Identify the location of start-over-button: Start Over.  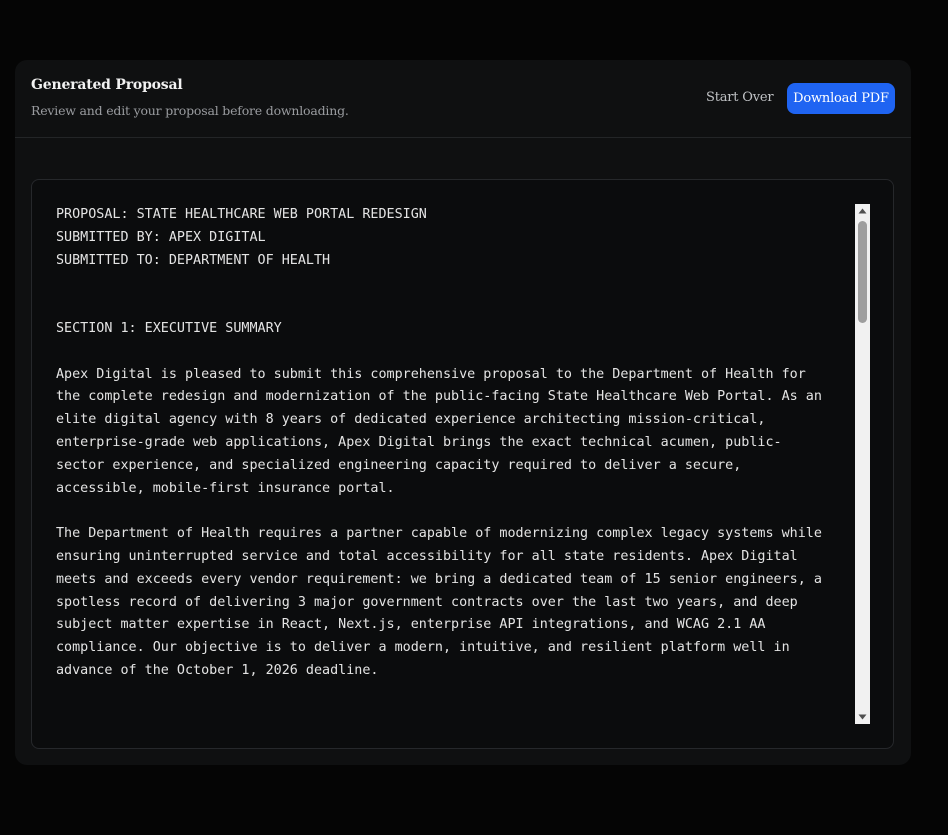
(739, 98).